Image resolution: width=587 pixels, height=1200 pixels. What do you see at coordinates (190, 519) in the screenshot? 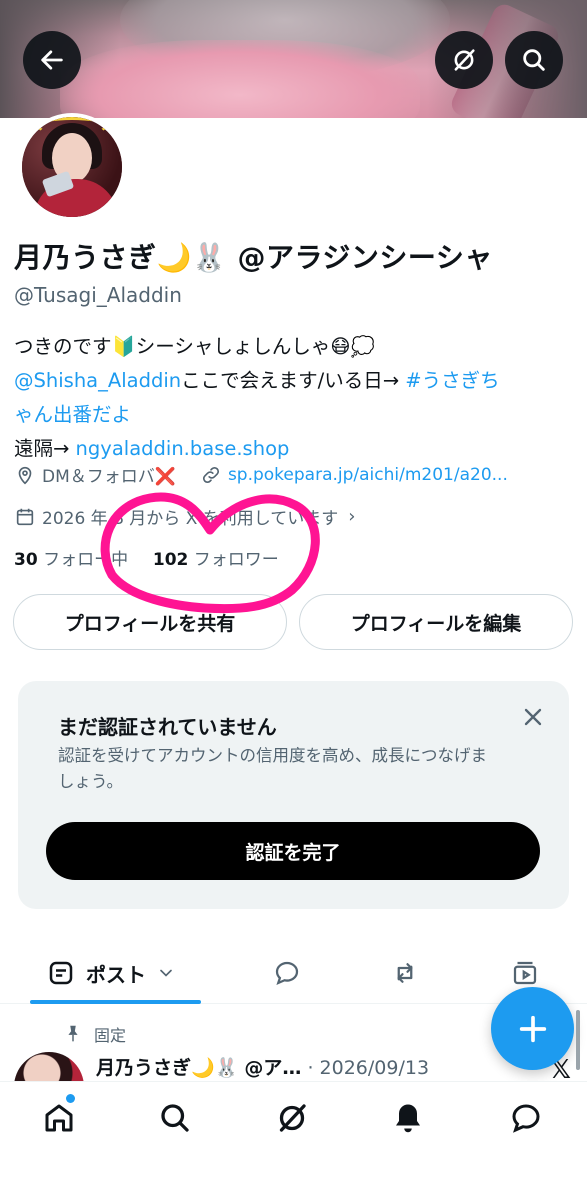
I see `joined-text: 2026 年 8 月から X を利用しています` at bounding box center [190, 519].